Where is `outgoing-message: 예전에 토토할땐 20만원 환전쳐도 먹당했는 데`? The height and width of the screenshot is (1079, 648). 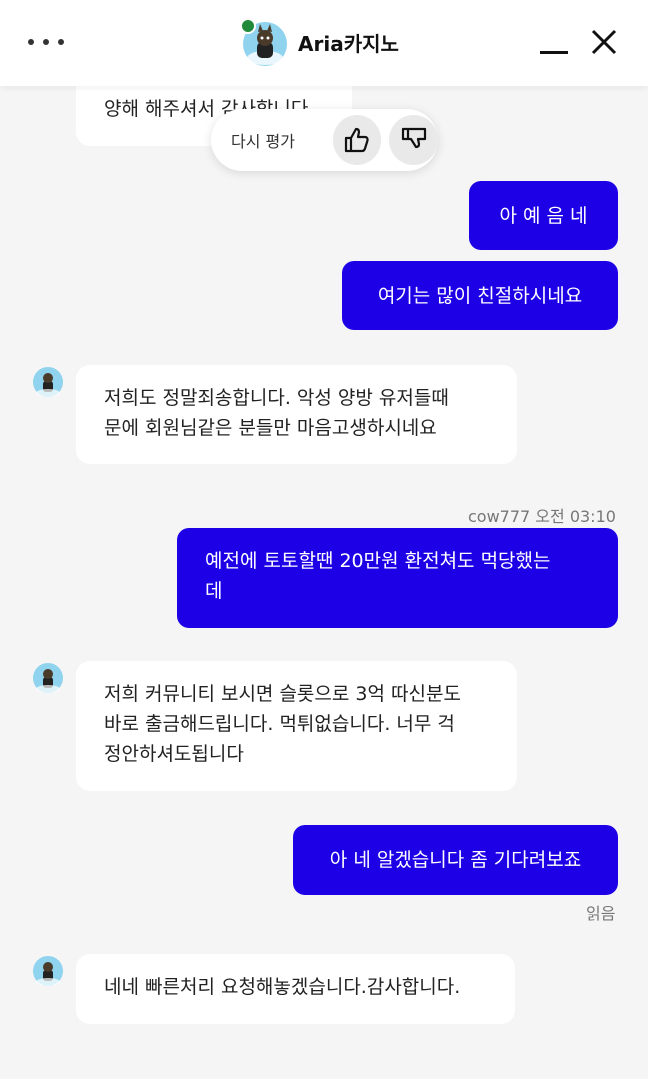
outgoing-message: 예전에 토토할땐 20만원 환전쳐도 먹당했는 데 is located at coordinates (397, 578).